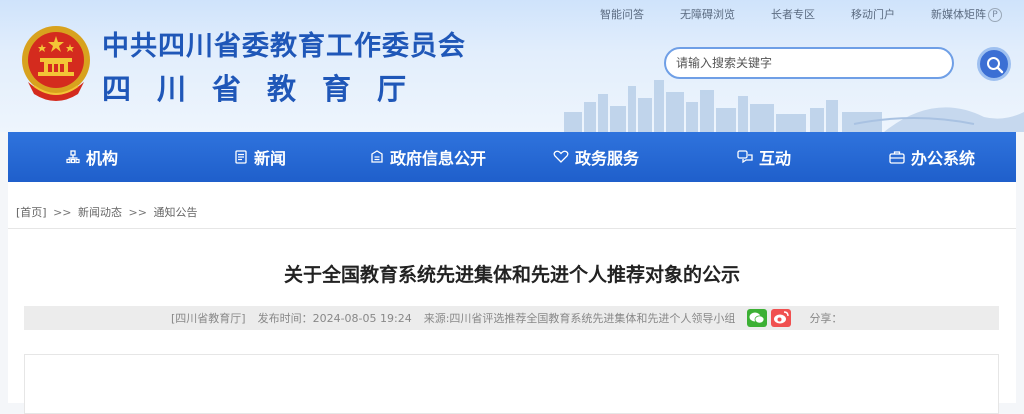  Describe the element at coordinates (942, 158) in the screenshot. I see `nav-item-office-label: 办公系统` at that location.